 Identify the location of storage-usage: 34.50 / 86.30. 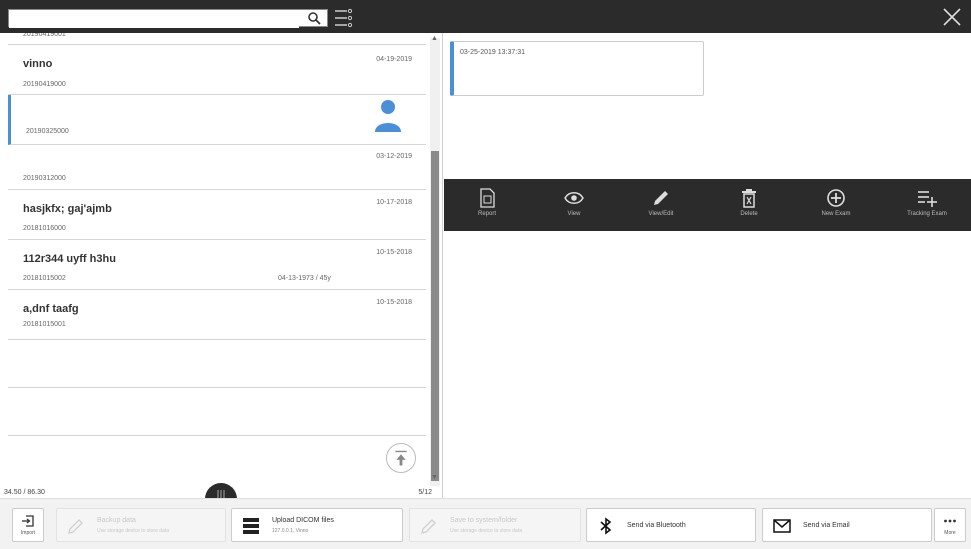
(24, 492).